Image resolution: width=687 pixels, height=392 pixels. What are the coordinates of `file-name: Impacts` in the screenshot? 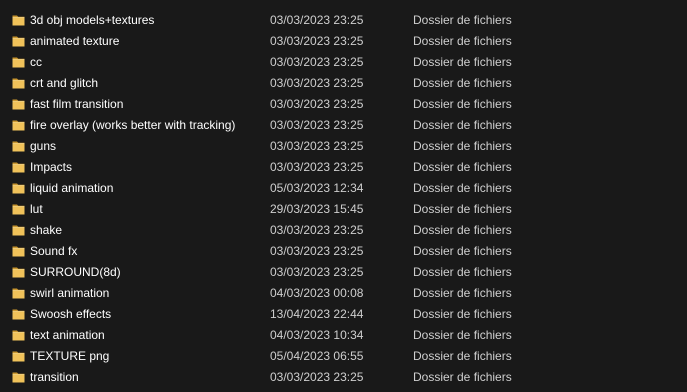 It's located at (51, 167).